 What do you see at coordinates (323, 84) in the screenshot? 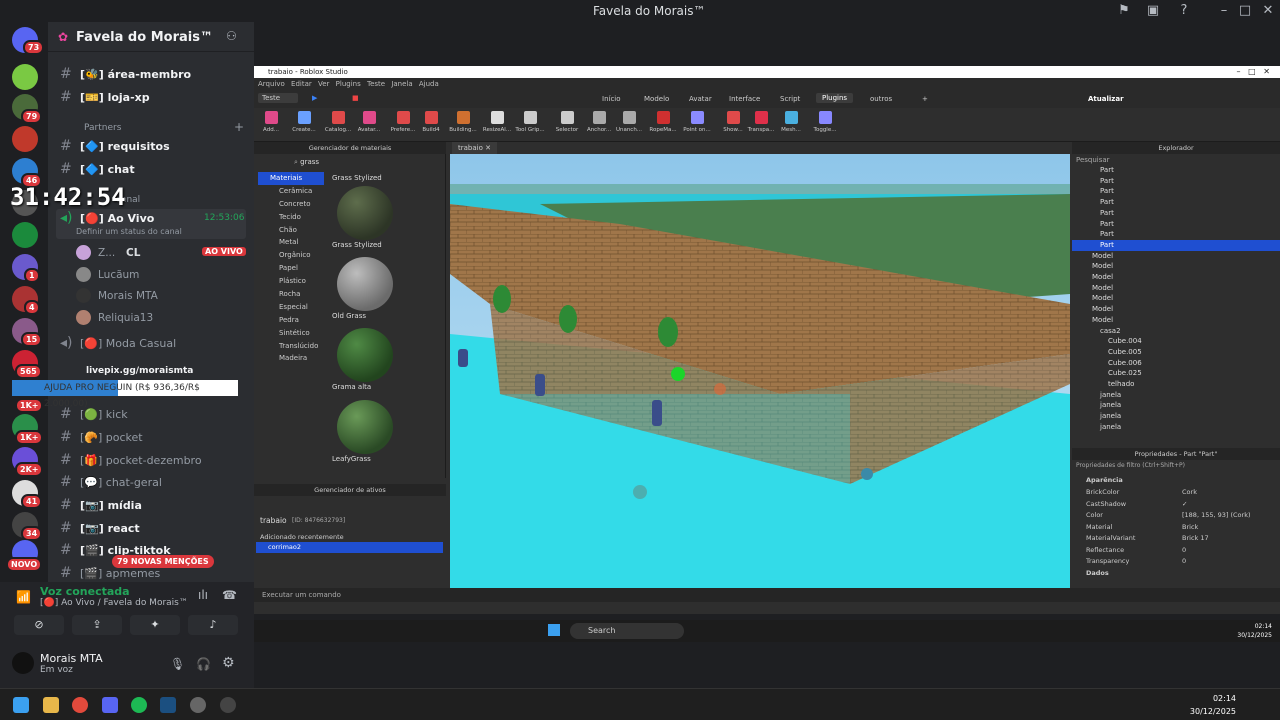
I see `menu-ver: Ver` at bounding box center [323, 84].